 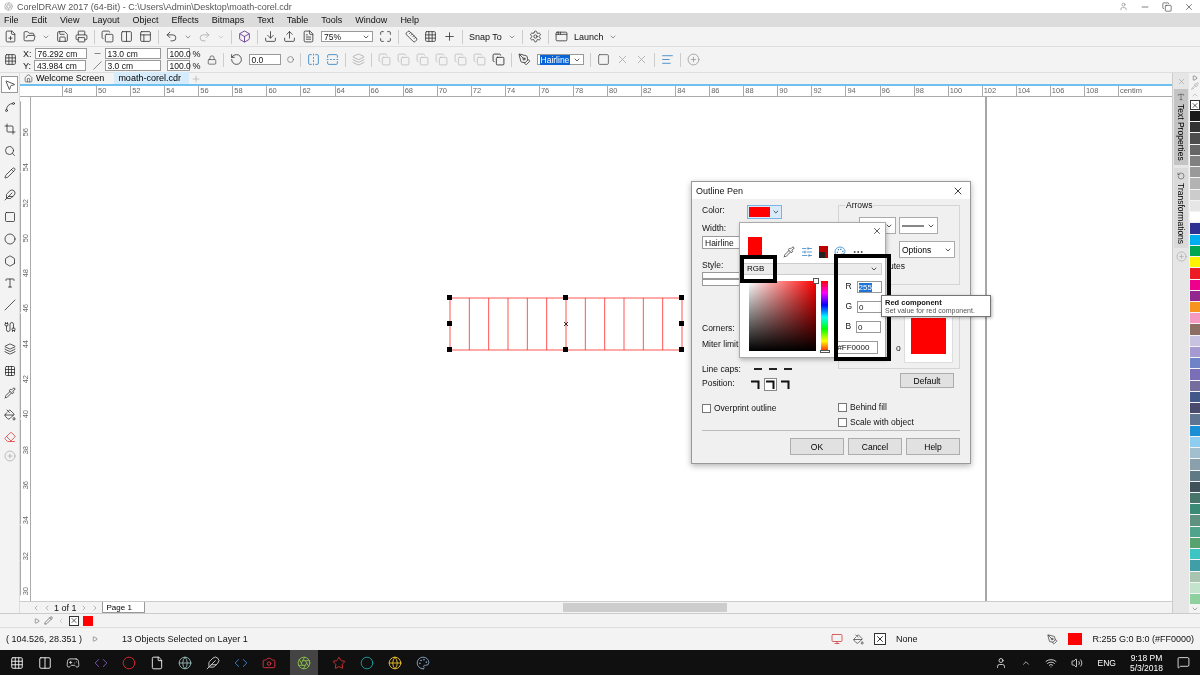 What do you see at coordinates (1181, 127) in the screenshot?
I see `docker-tab: Text Properties` at bounding box center [1181, 127].